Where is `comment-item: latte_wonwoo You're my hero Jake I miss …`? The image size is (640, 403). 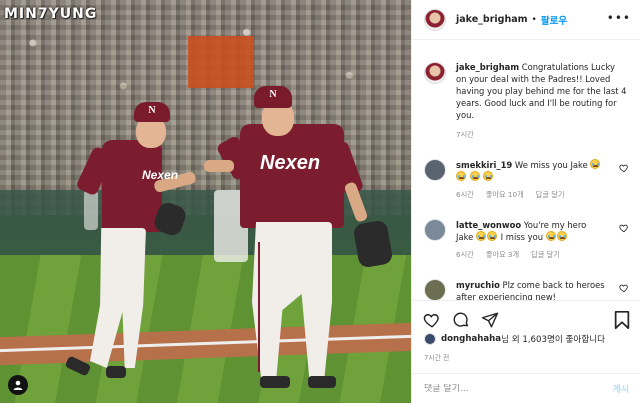
comment-item: latte_wonwoo You're my hero Jake I miss … is located at coordinates (526, 240).